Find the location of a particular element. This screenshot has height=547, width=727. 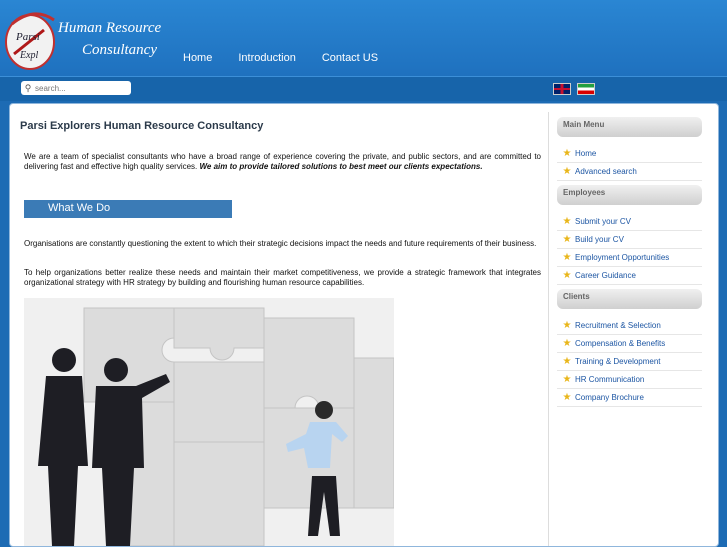

clients-heading: Clients is located at coordinates (629, 299).